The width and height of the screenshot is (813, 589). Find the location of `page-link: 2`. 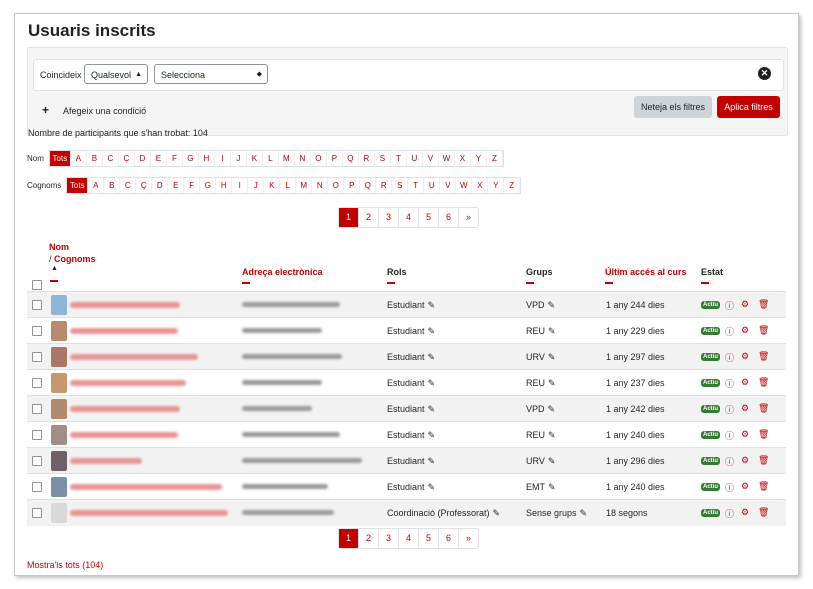

page-link: 2 is located at coordinates (369, 538).